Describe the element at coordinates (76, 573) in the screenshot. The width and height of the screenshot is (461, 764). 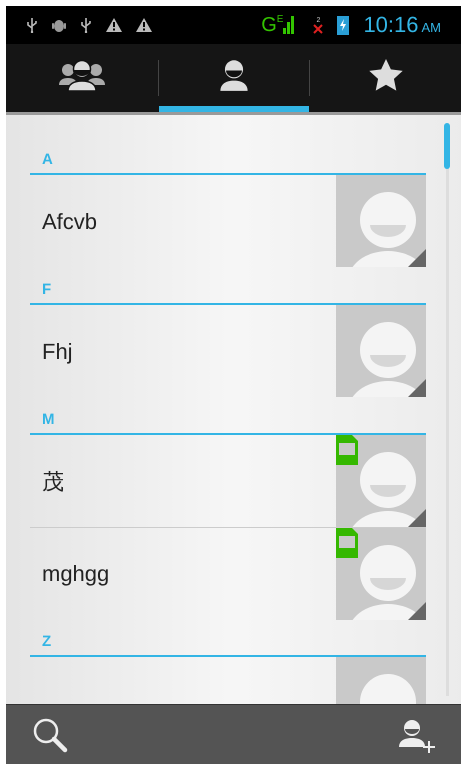
I see `contact-name: mghgg` at that location.